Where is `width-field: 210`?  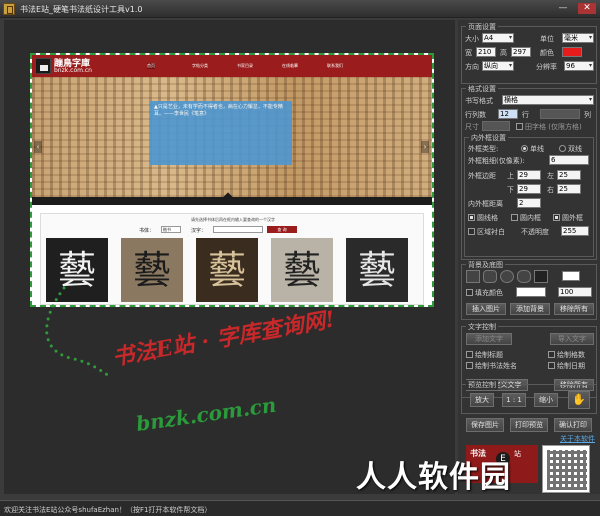
width-field: 210 is located at coordinates (486, 52).